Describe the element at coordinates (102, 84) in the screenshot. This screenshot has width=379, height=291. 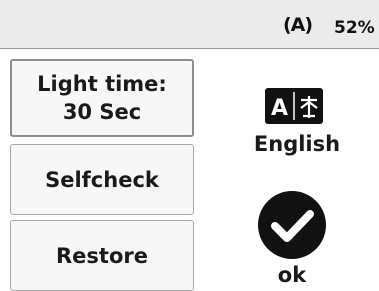
I see `light-time-label: Light time:` at that location.